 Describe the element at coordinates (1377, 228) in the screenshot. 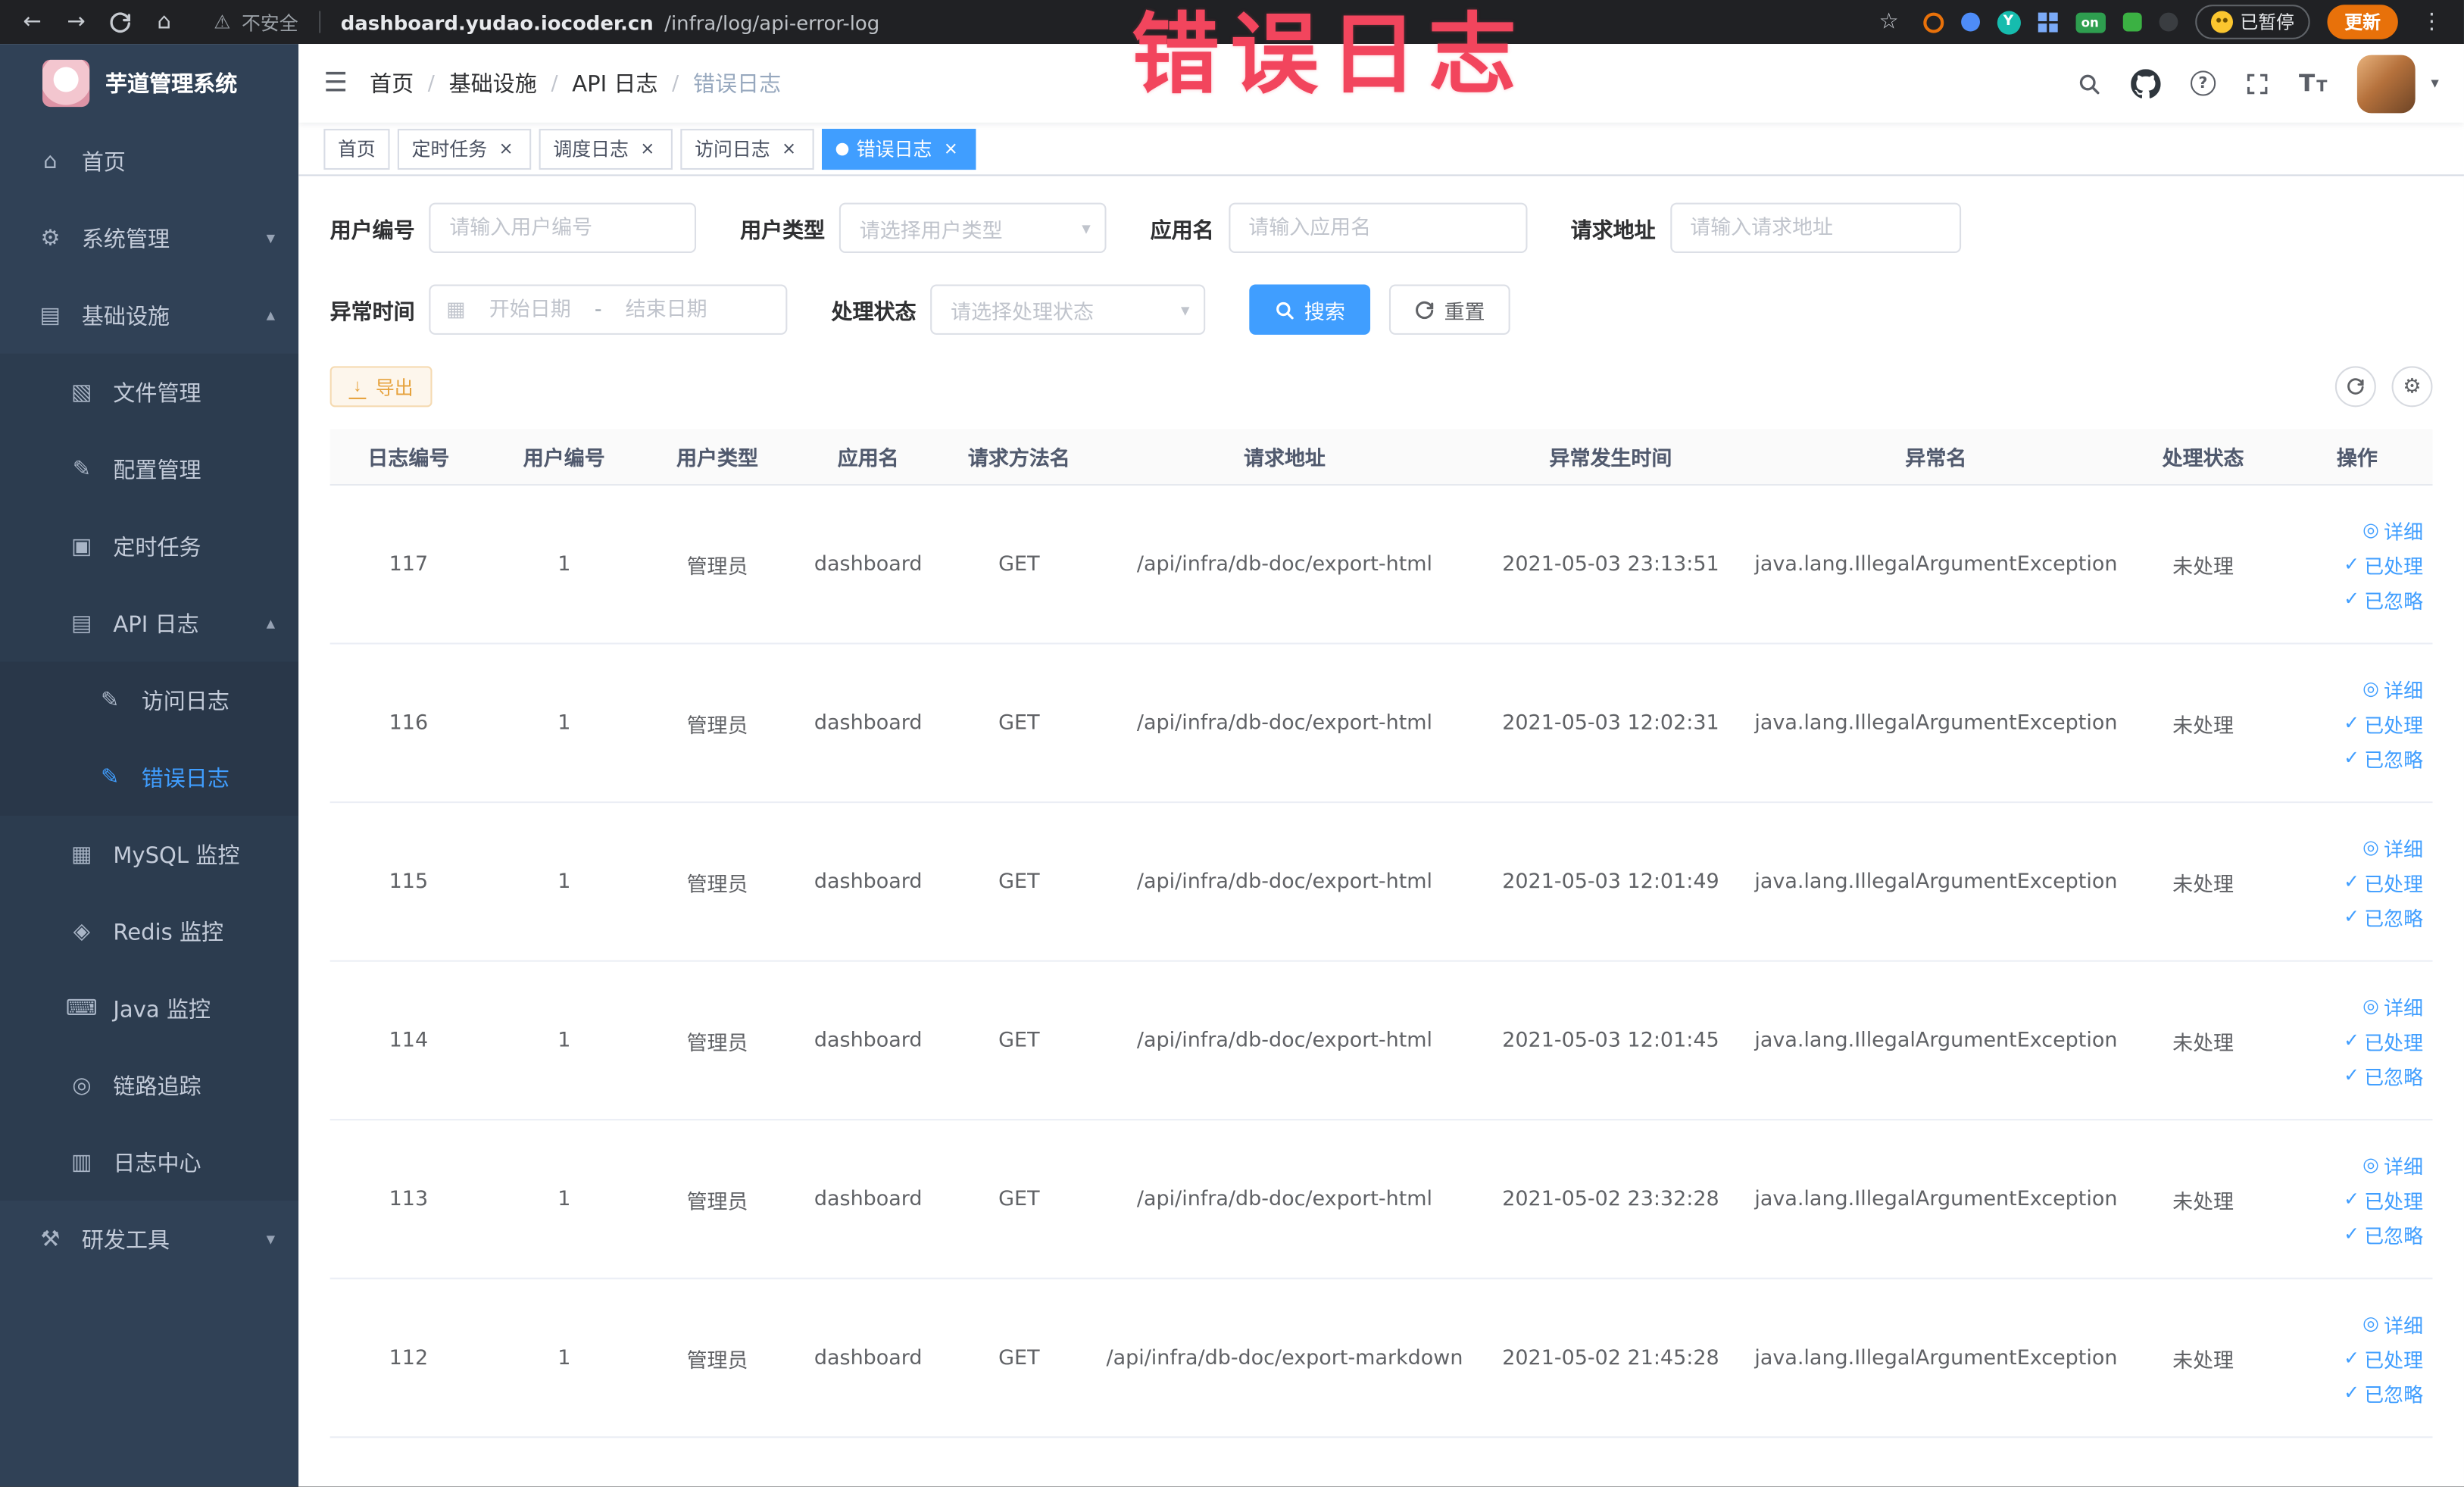

I see `app-name-input` at that location.